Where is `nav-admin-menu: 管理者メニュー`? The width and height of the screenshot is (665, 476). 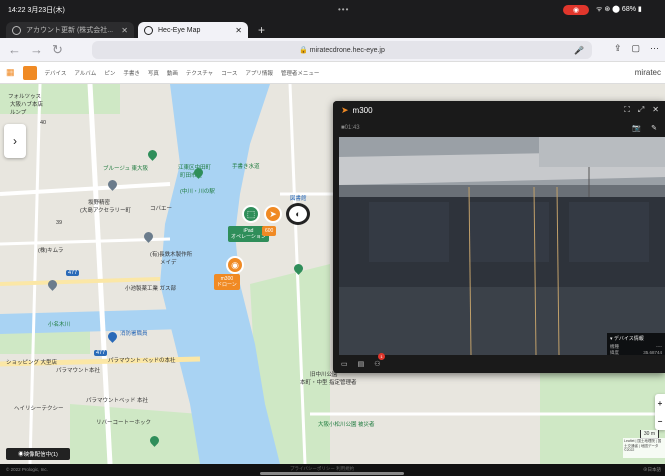 nav-admin-menu: 管理者メニュー is located at coordinates (300, 73).